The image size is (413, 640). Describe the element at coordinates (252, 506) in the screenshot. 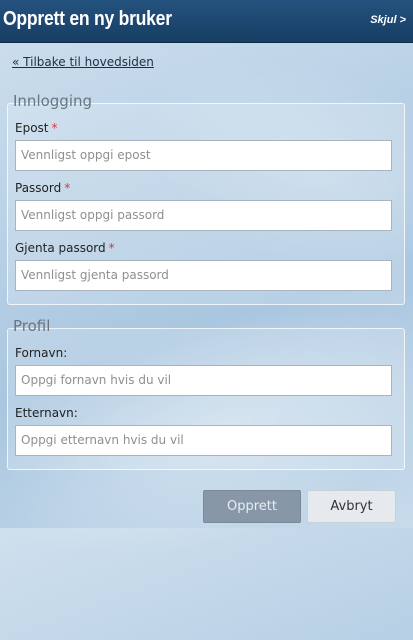

I see `create-button: Opprett` at that location.